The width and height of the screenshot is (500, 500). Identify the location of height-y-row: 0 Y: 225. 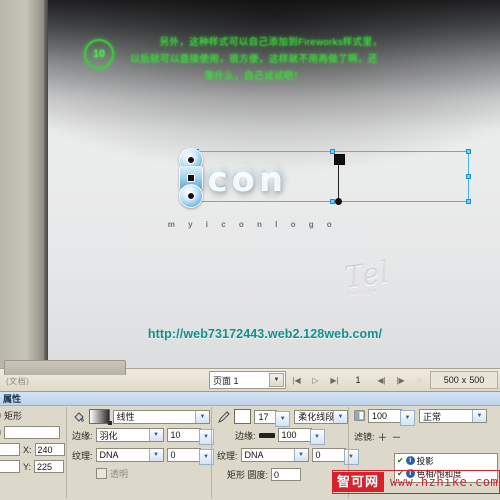
(34, 466).